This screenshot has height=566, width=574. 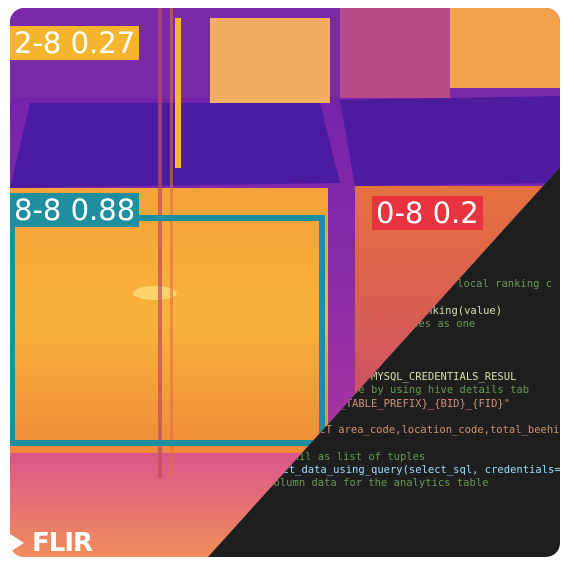 What do you see at coordinates (75, 210) in the screenshot?
I see `detection-label-2: 8-8 0.88` at bounding box center [75, 210].